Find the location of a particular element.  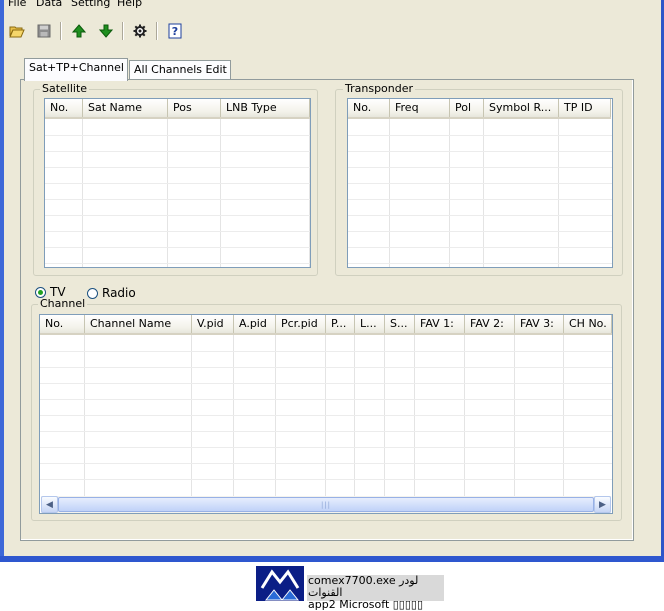

scroll-left-arrow-icon: ◀ is located at coordinates (49, 504).